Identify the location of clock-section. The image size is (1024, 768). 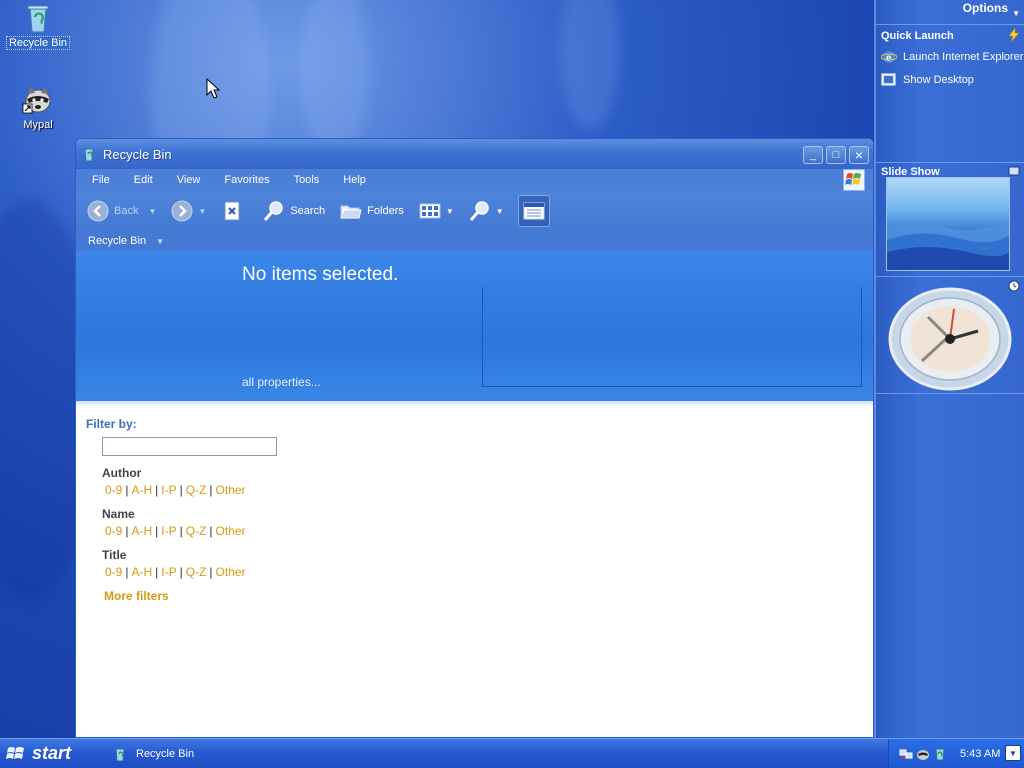
(950, 335).